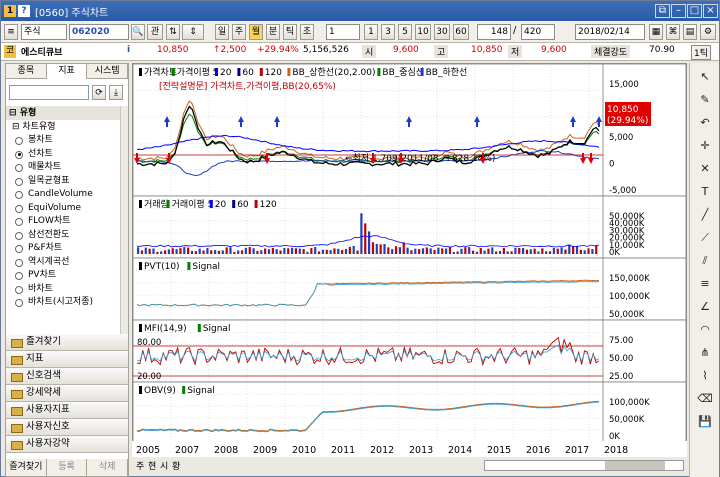  Describe the element at coordinates (701, 52) in the screenshot. I see `tick-button: 1틱` at that location.